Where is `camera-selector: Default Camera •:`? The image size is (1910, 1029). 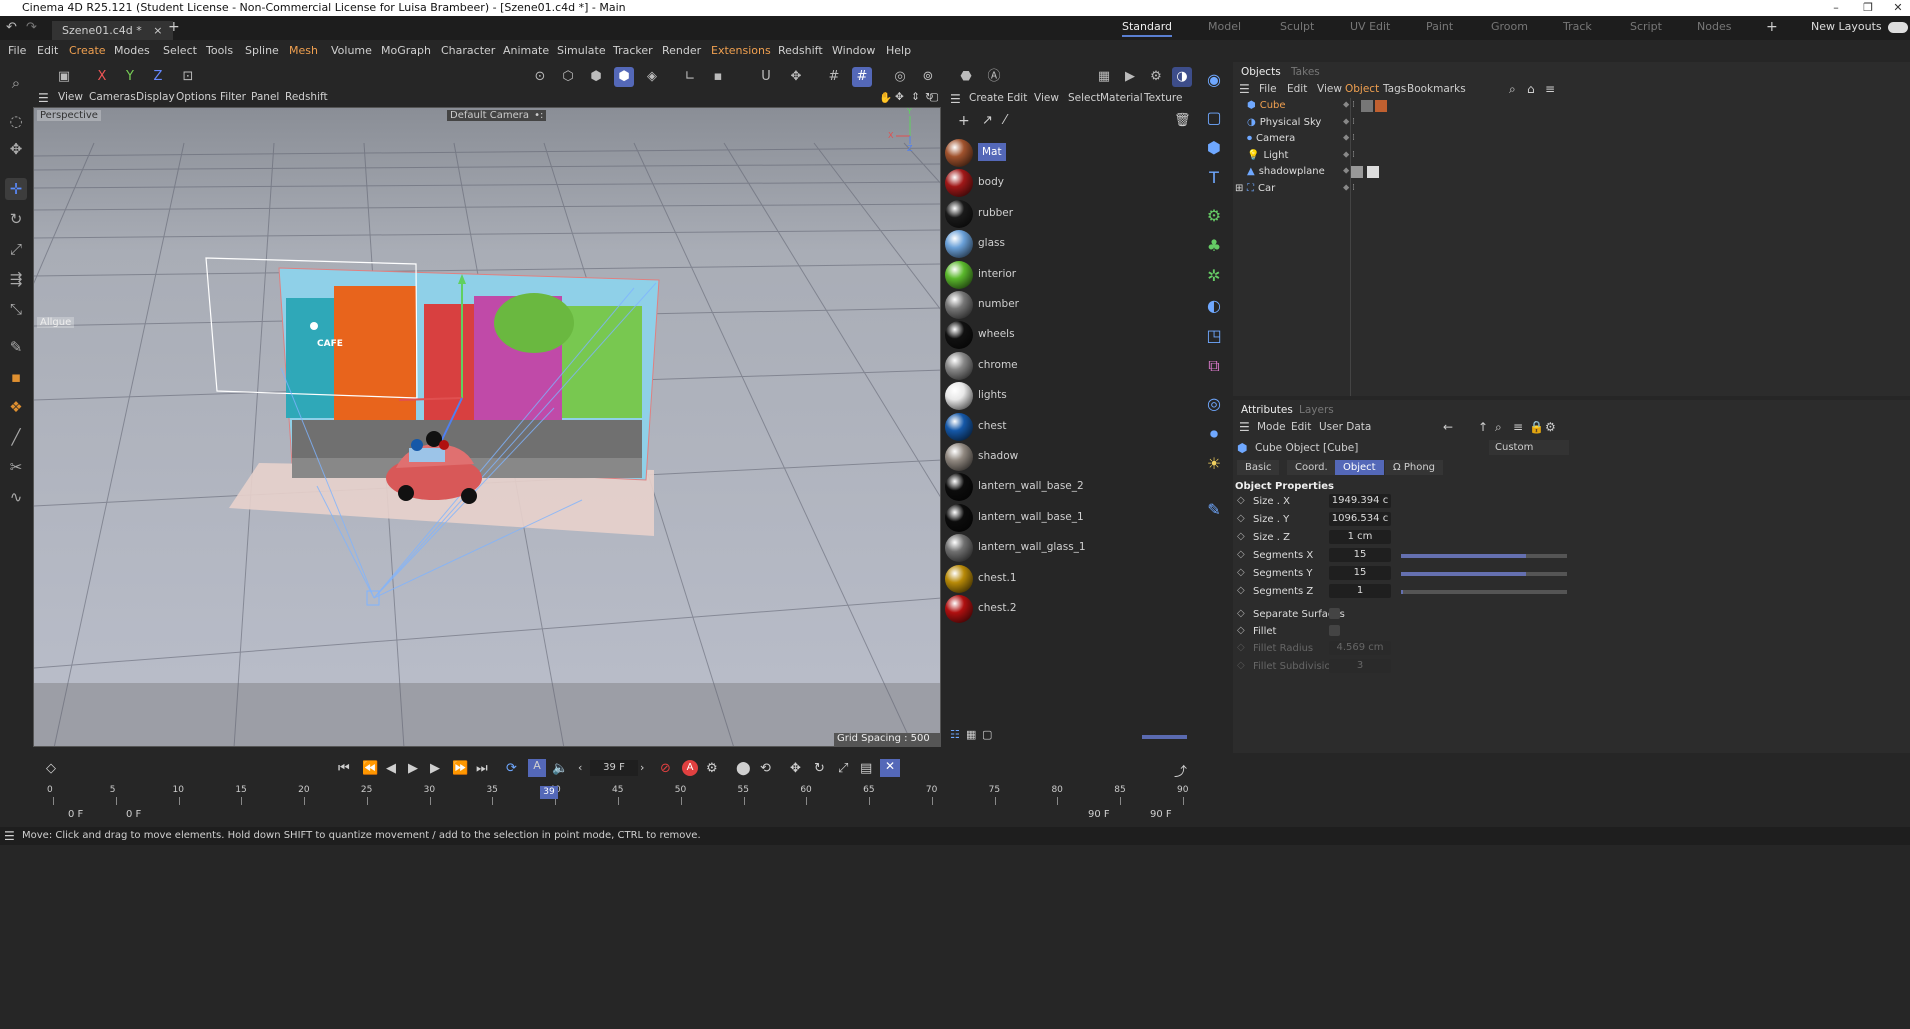 camera-selector: Default Camera •: is located at coordinates (497, 115).